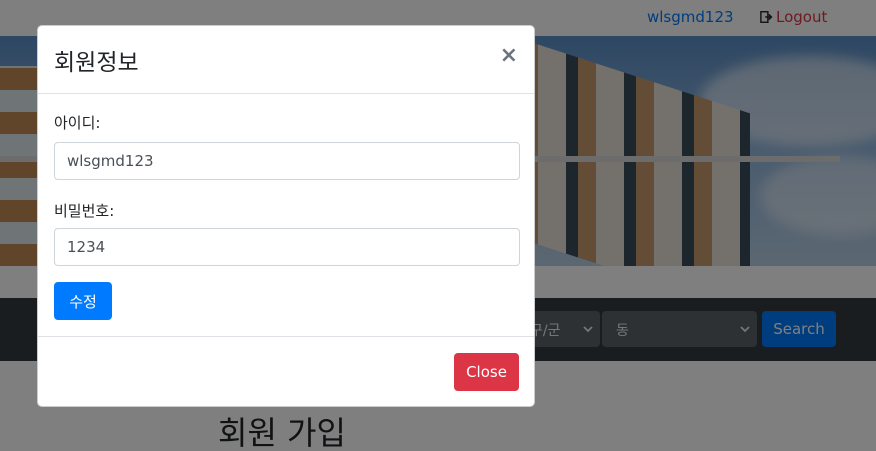 The image size is (876, 451). Describe the element at coordinates (486, 372) in the screenshot. I see `close-button: Close` at that location.